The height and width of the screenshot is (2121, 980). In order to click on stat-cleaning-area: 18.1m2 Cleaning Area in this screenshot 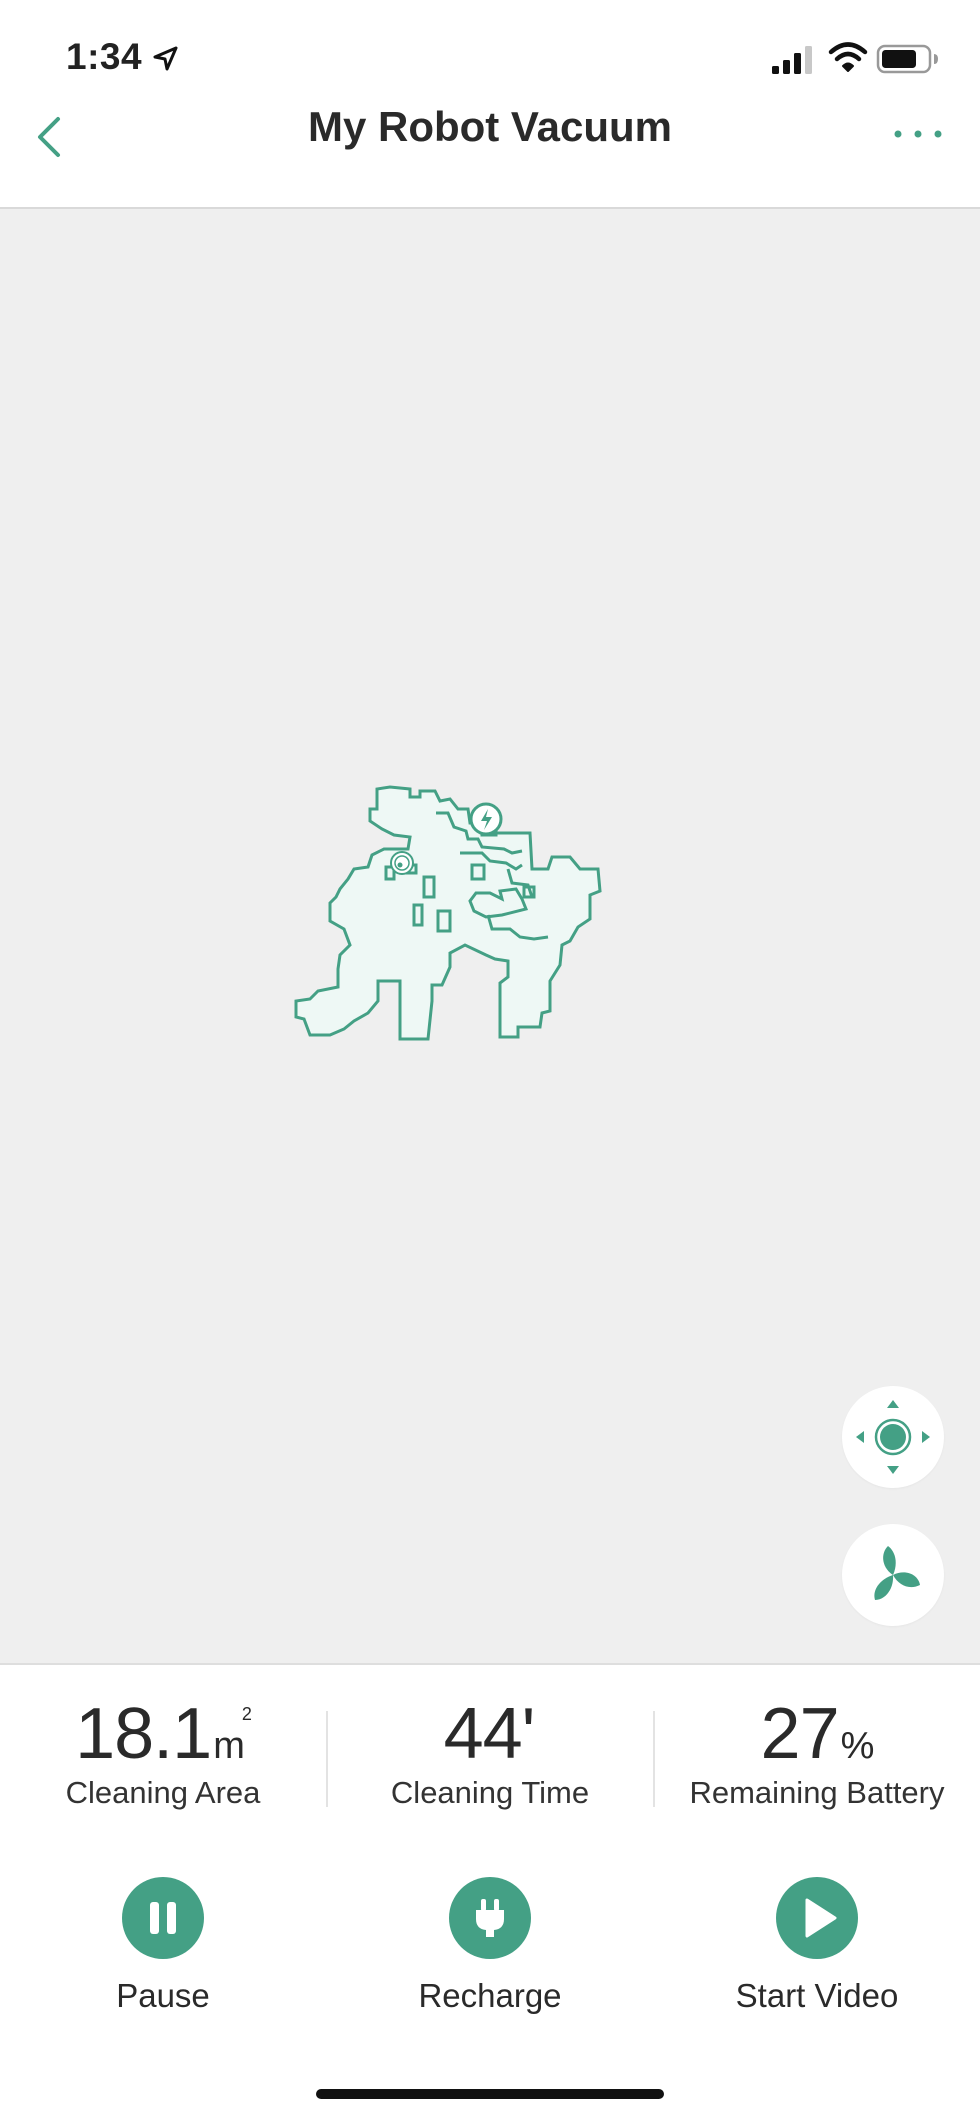, I will do `click(163, 1759)`.